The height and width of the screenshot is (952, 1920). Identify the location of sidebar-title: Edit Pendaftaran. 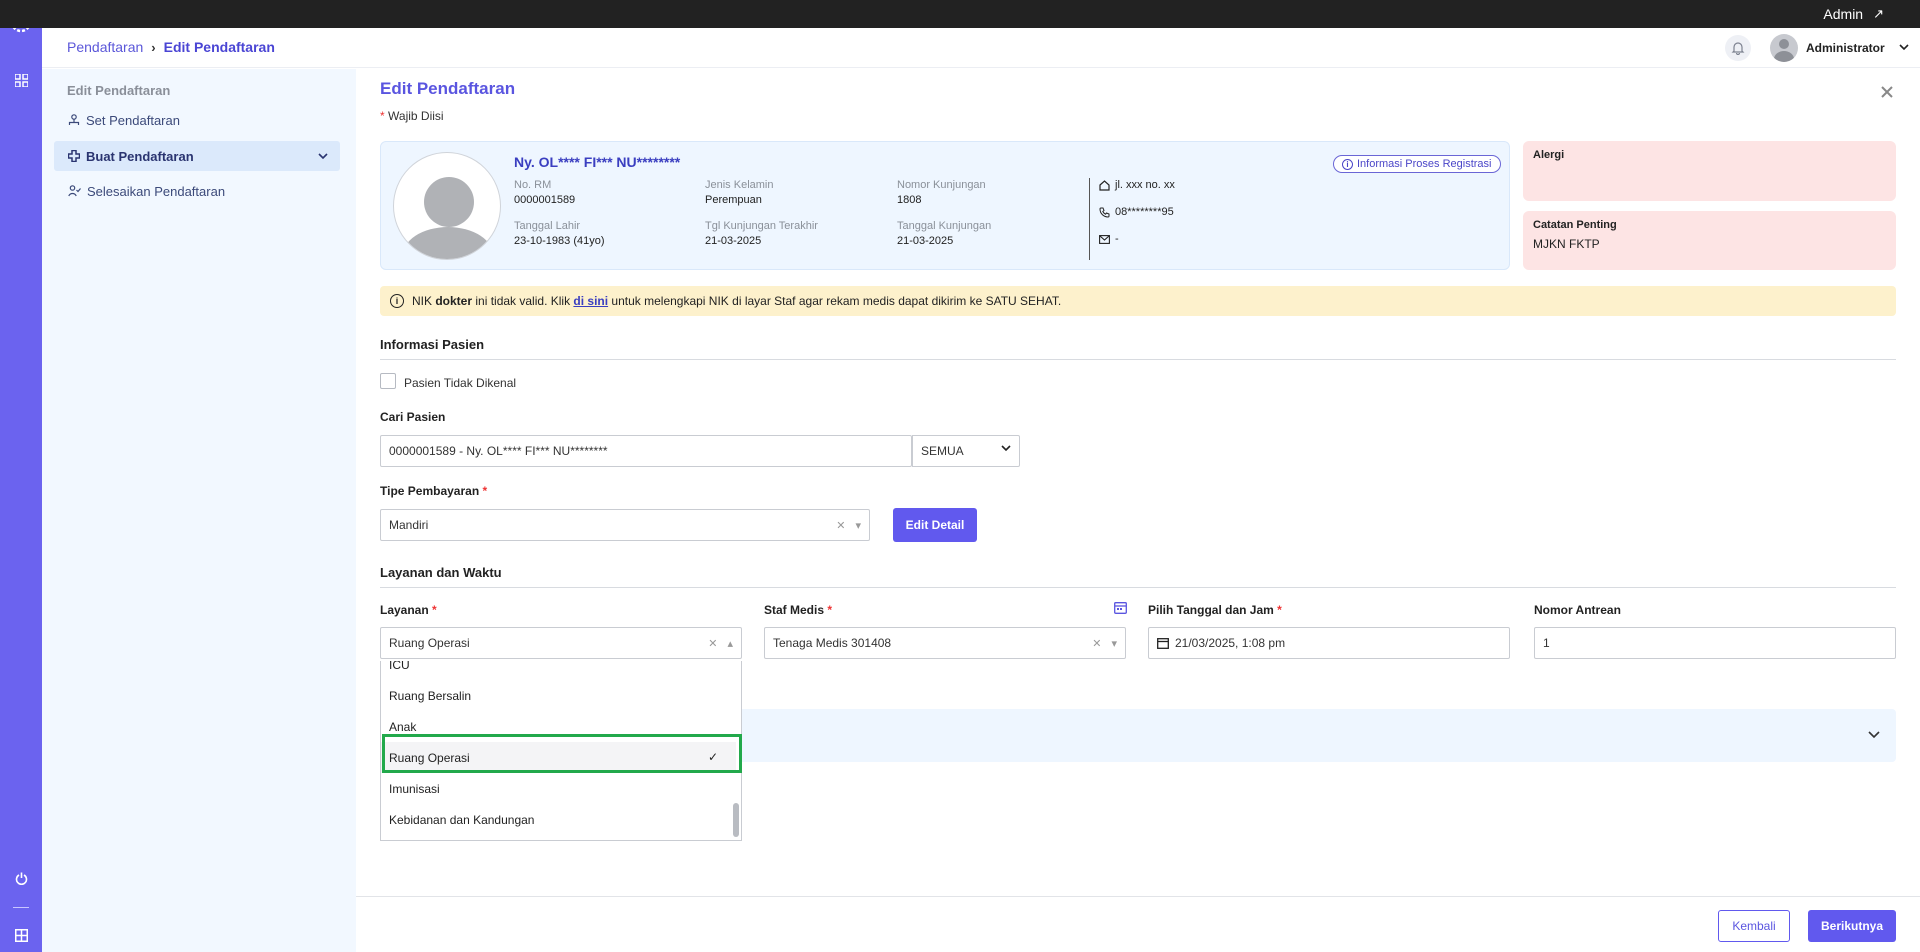
(119, 90).